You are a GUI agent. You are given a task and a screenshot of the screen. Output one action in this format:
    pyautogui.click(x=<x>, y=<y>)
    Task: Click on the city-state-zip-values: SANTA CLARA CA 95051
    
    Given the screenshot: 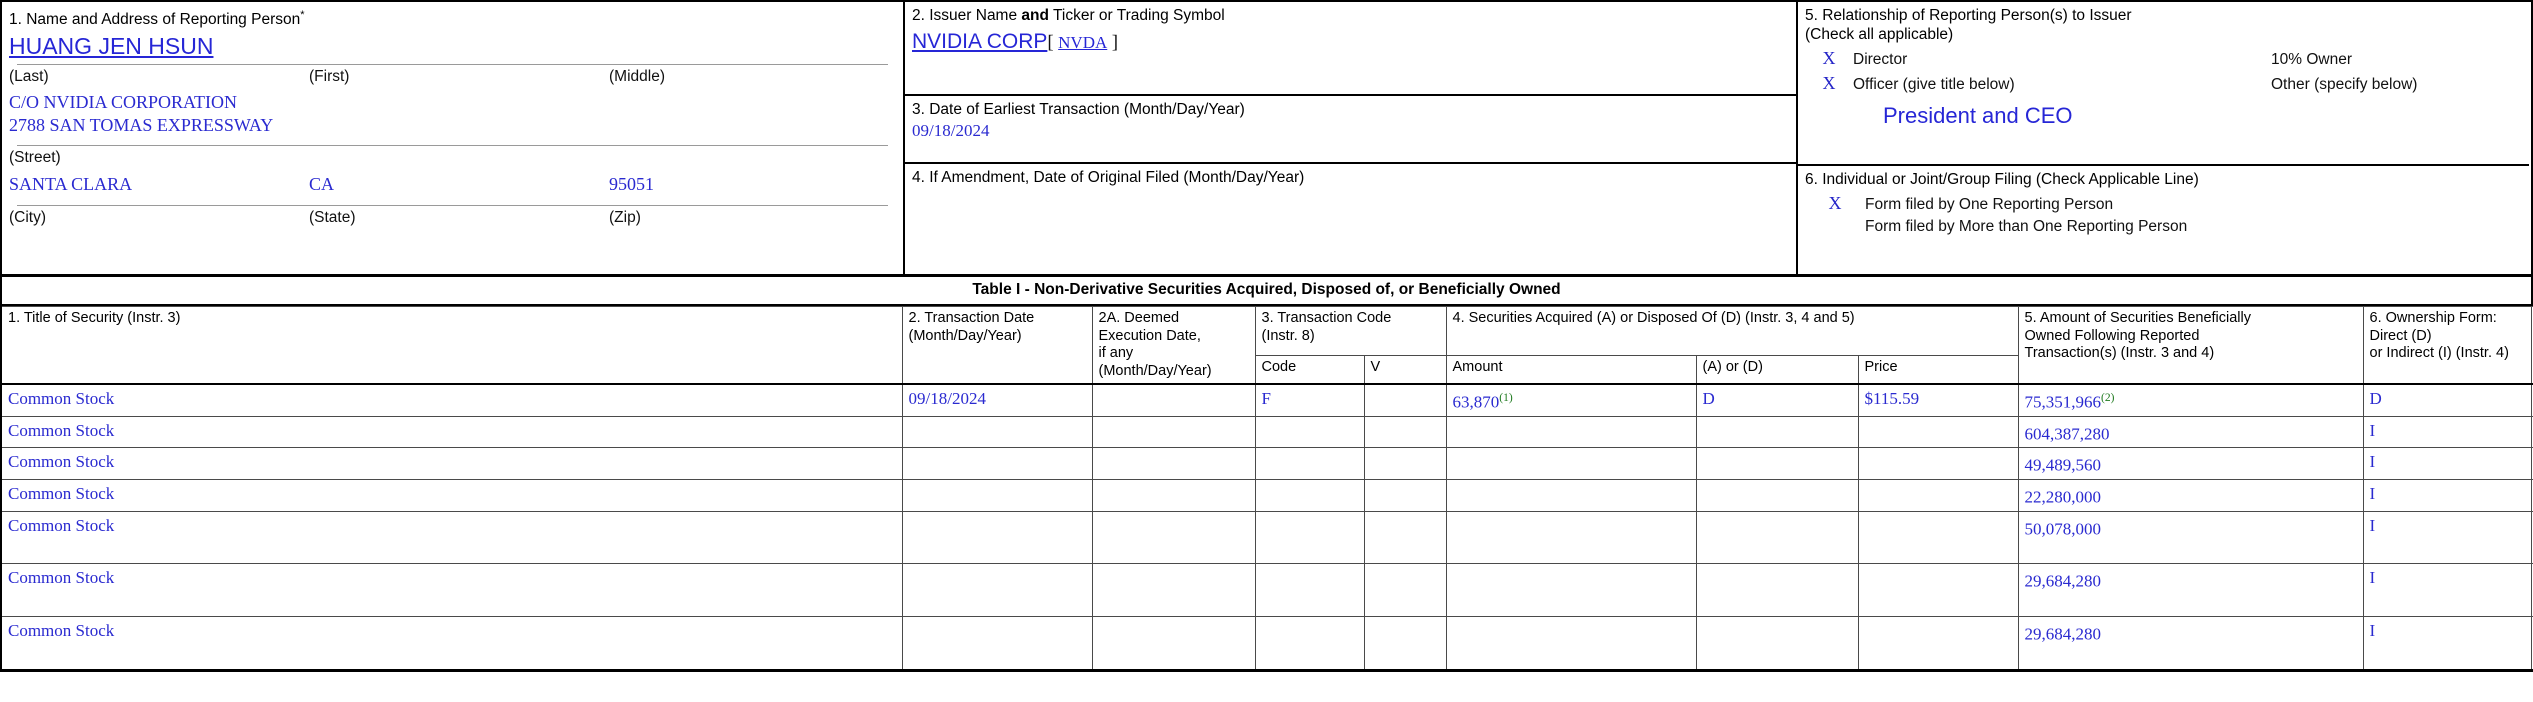 What is the action you would take?
    pyautogui.click(x=452, y=181)
    